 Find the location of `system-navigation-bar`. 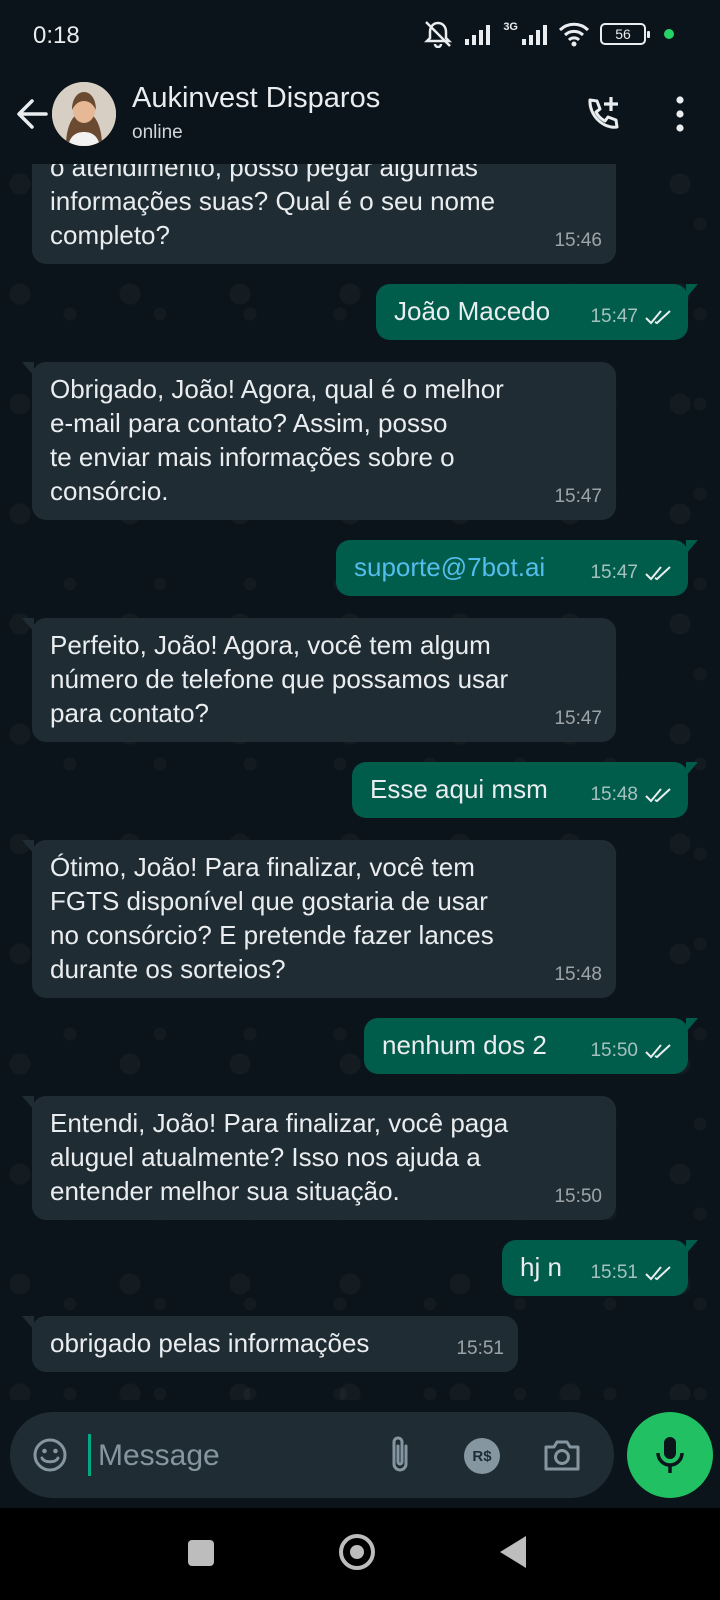

system-navigation-bar is located at coordinates (360, 1554).